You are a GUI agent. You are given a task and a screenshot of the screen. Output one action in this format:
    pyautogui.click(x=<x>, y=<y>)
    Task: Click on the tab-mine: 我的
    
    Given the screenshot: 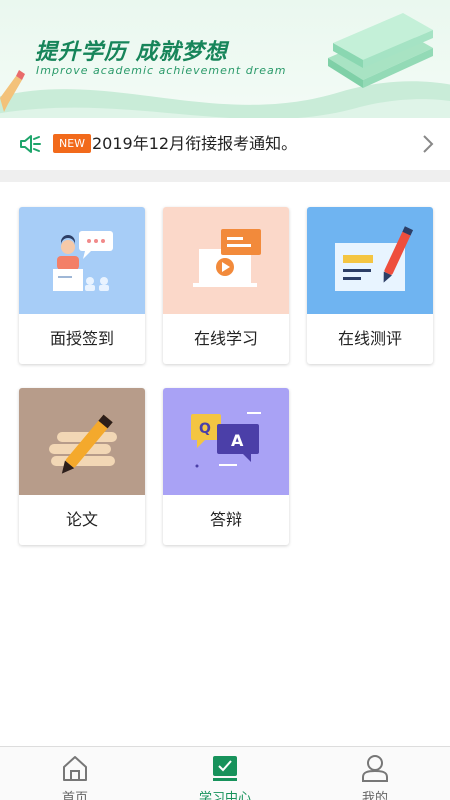 What is the action you would take?
    pyautogui.click(x=375, y=773)
    